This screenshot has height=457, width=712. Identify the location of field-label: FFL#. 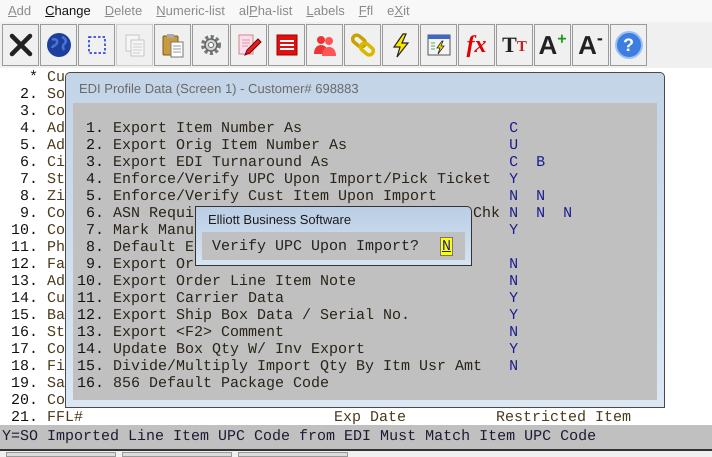
(65, 417).